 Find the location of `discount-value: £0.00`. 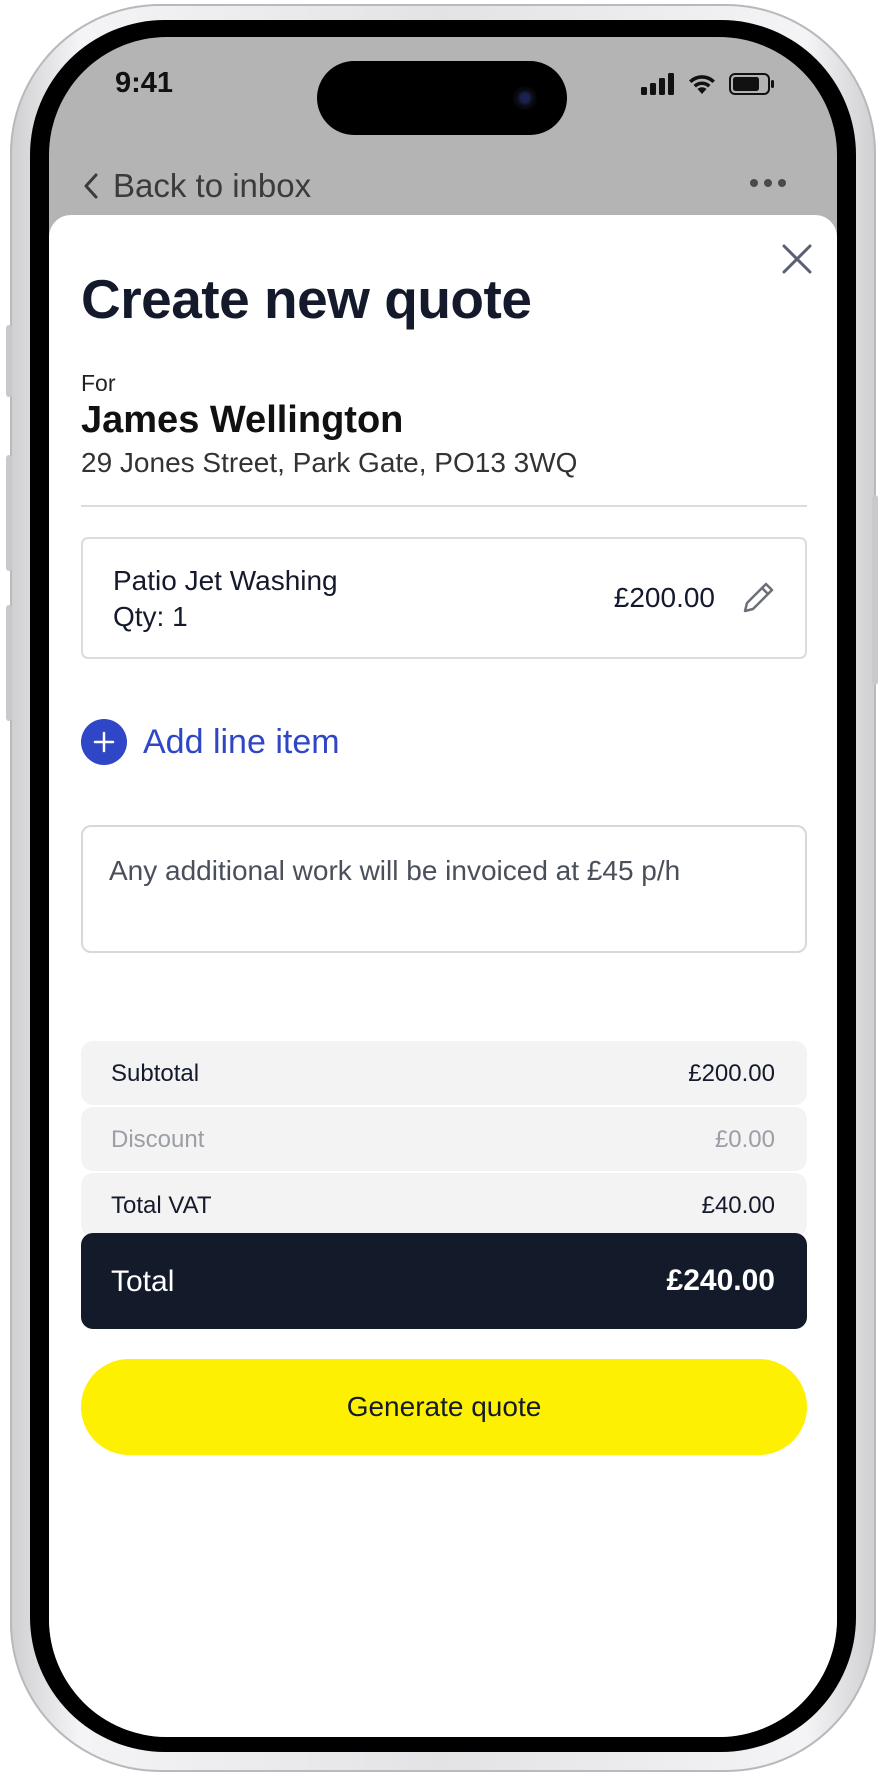

discount-value: £0.00 is located at coordinates (744, 1139).